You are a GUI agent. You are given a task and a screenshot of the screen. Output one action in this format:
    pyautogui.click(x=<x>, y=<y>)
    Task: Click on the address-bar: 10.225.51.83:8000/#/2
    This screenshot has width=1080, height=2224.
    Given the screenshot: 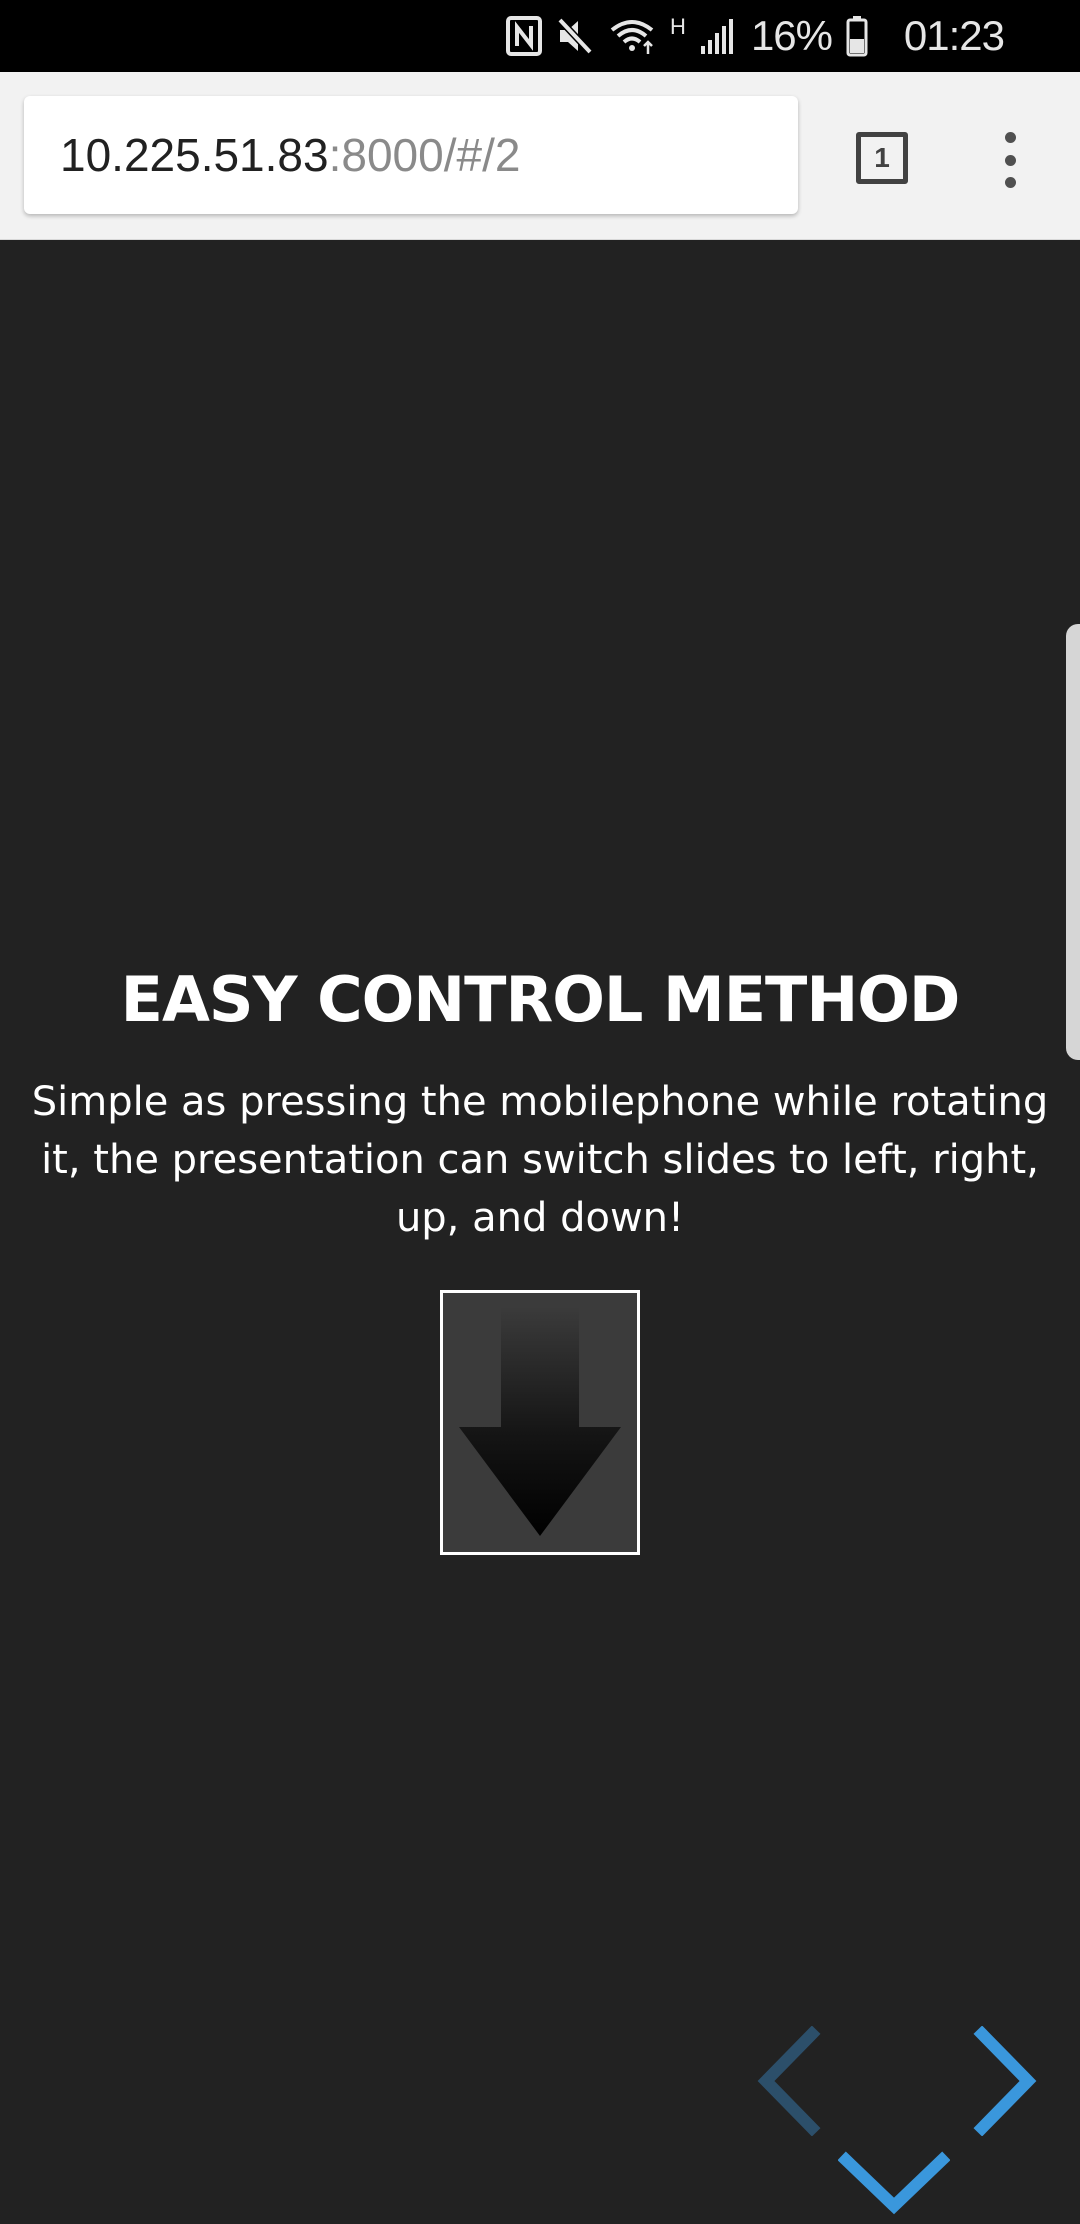 What is the action you would take?
    pyautogui.click(x=411, y=155)
    